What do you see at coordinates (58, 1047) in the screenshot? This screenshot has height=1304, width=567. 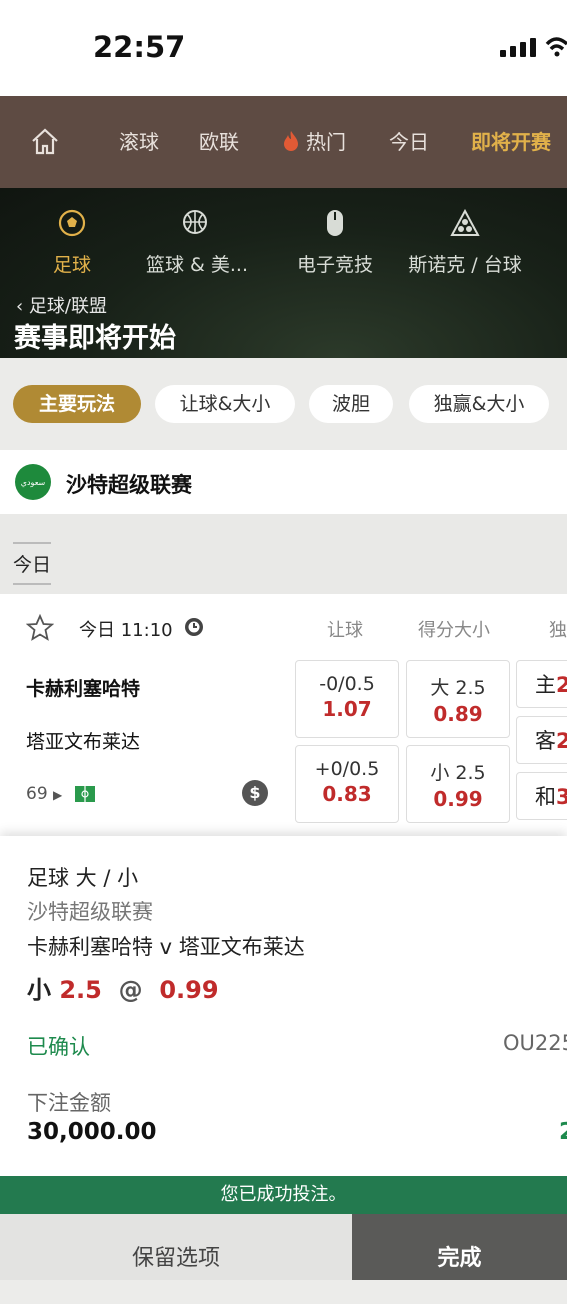 I see `bet-status: 已确认` at bounding box center [58, 1047].